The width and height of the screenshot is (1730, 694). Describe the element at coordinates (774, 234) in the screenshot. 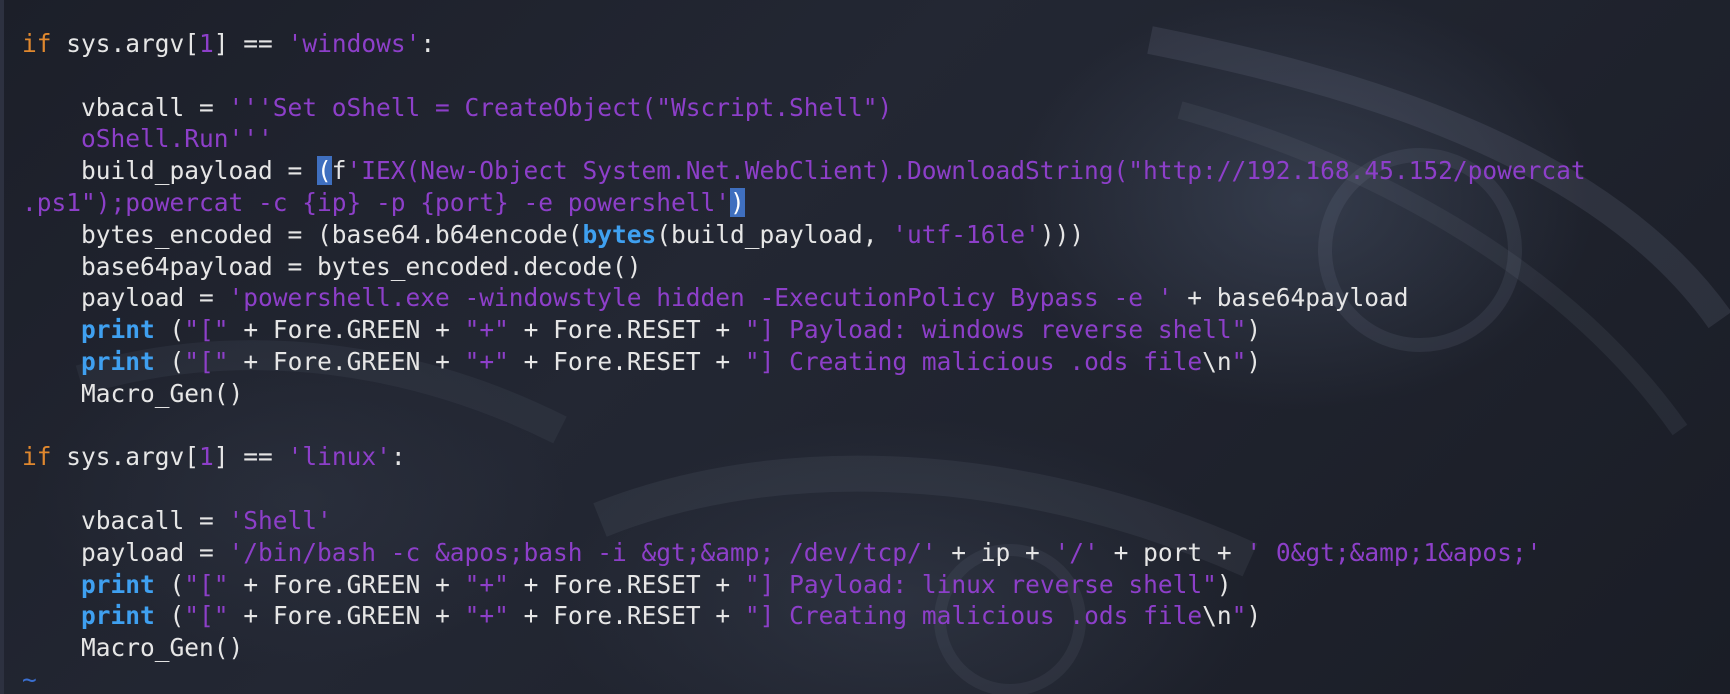

I see `code-token: (build_payload,` at that location.